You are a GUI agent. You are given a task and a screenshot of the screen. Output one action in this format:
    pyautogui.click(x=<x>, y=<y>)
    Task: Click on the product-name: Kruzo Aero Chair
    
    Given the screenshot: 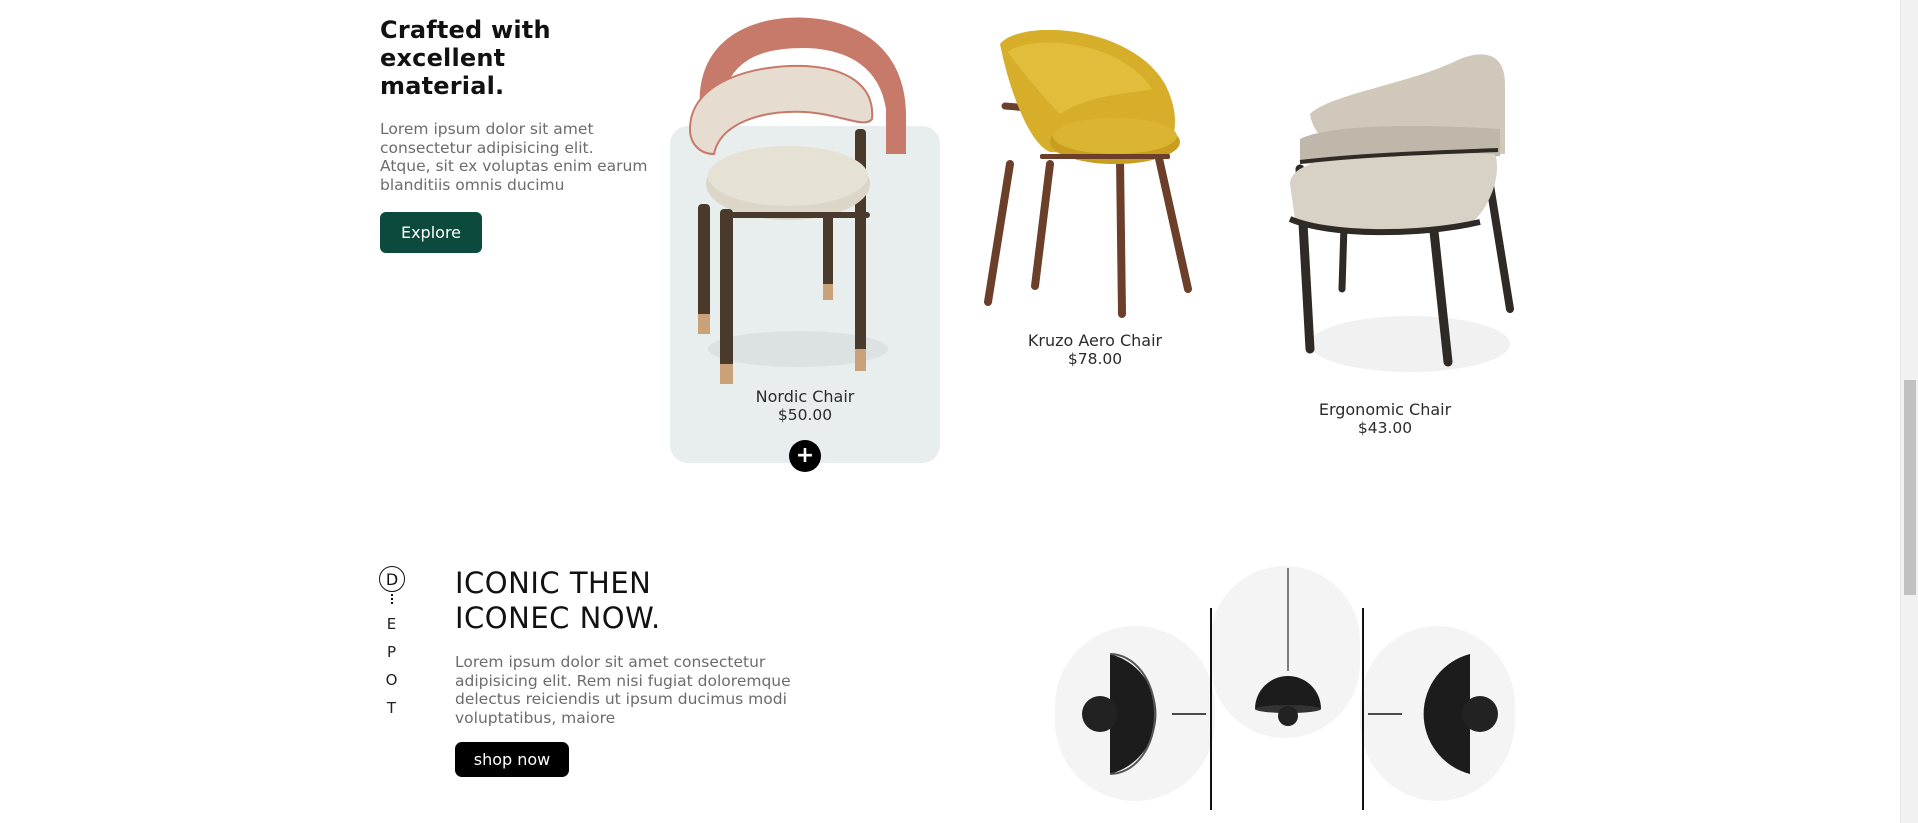 What is the action you would take?
    pyautogui.click(x=1095, y=340)
    